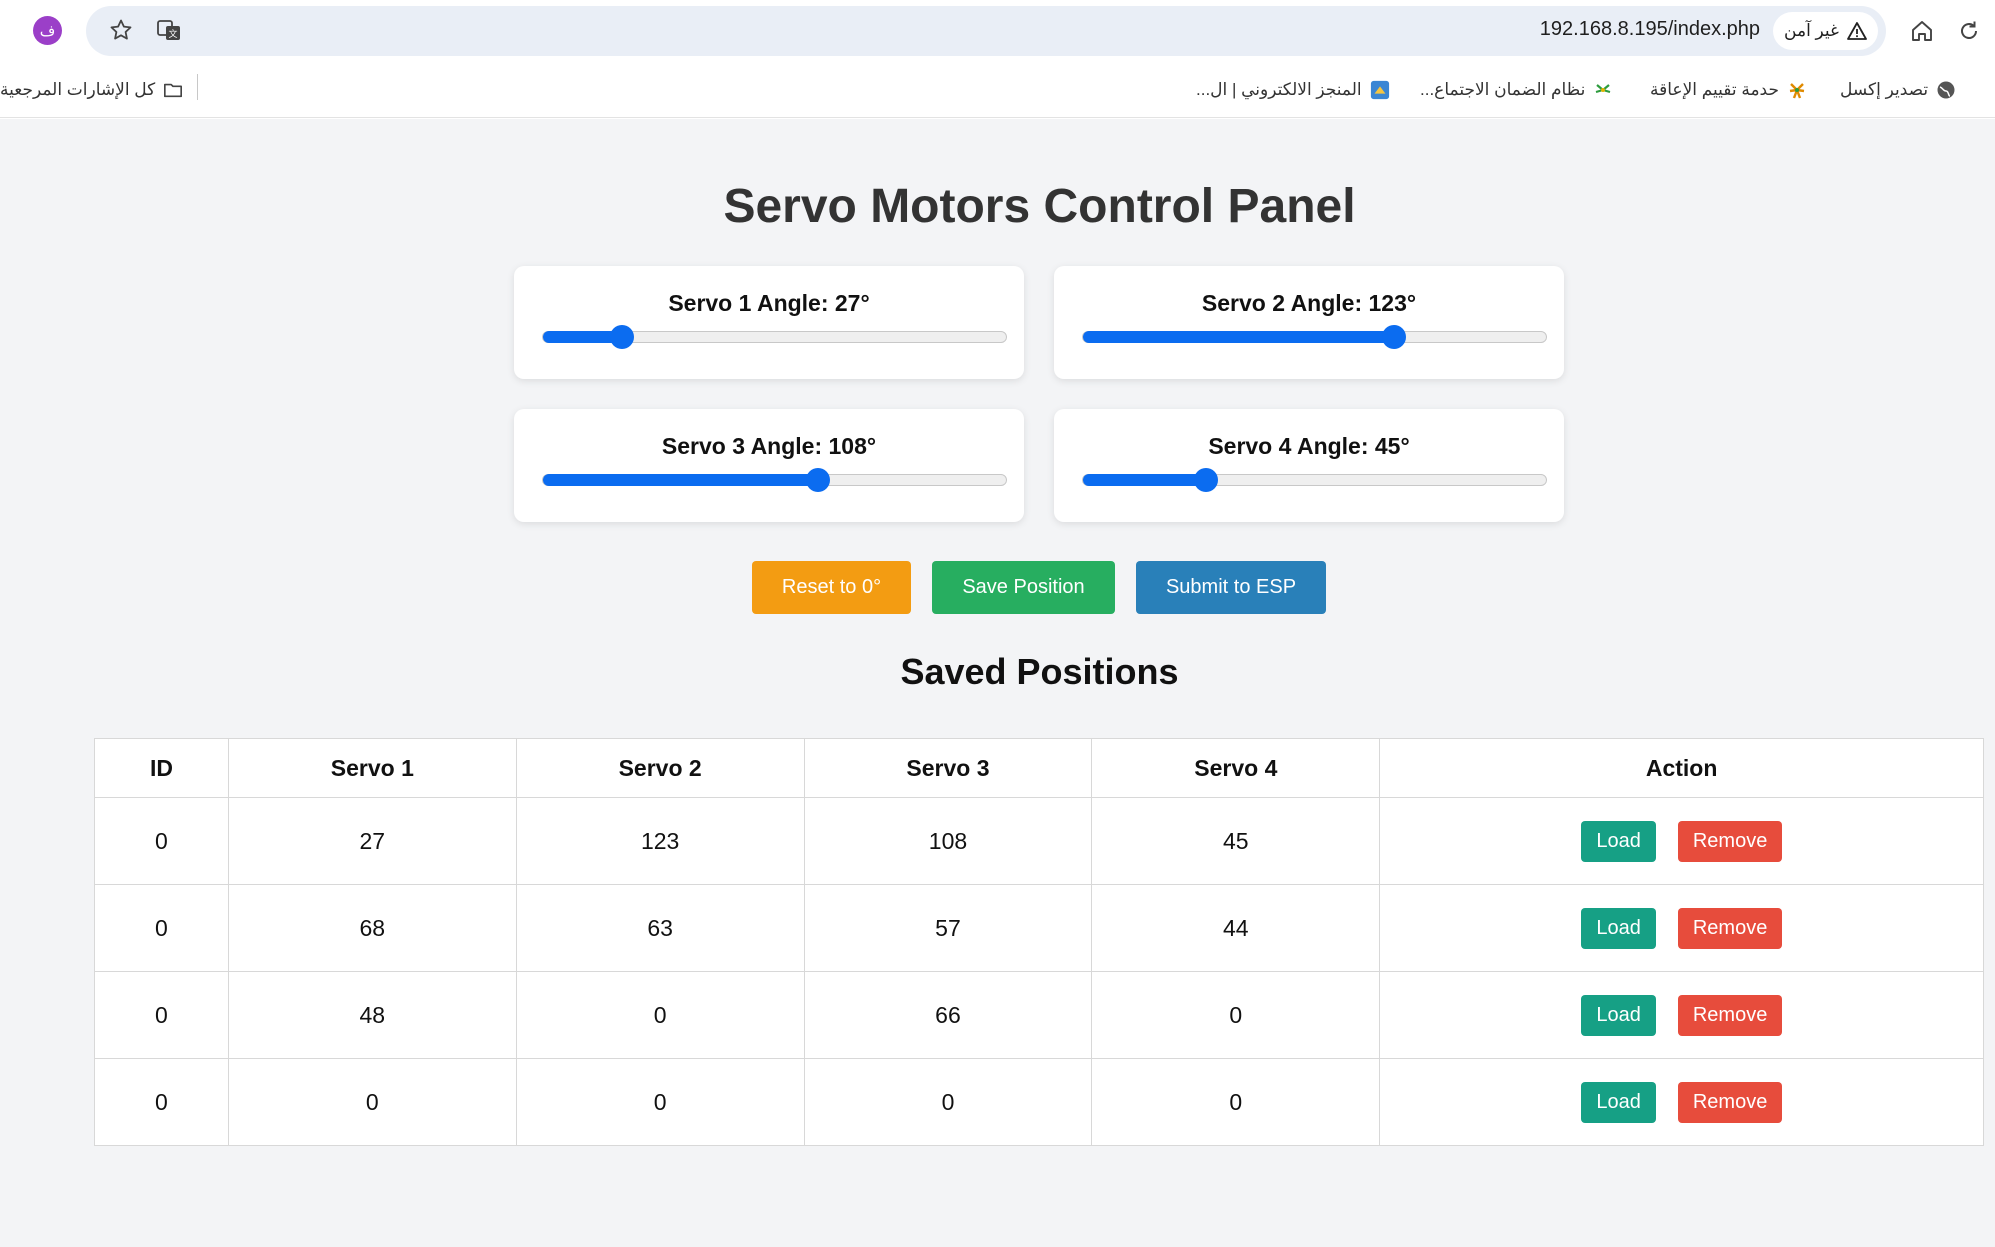  Describe the element at coordinates (1231, 587) in the screenshot. I see `submit-to-esp-button: Submit to ESP` at that location.